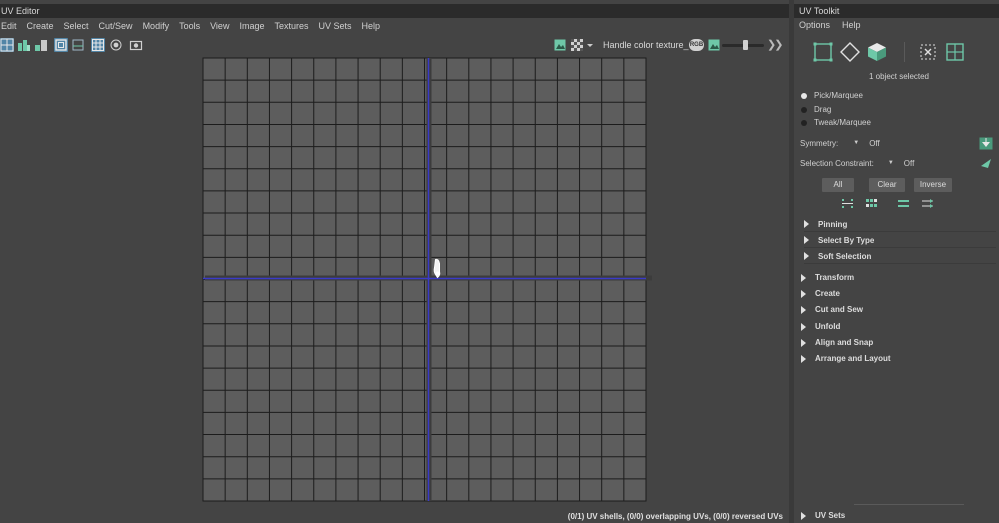 The height and width of the screenshot is (523, 999). What do you see at coordinates (745, 45) in the screenshot?
I see `exposure-slider-handle` at bounding box center [745, 45].